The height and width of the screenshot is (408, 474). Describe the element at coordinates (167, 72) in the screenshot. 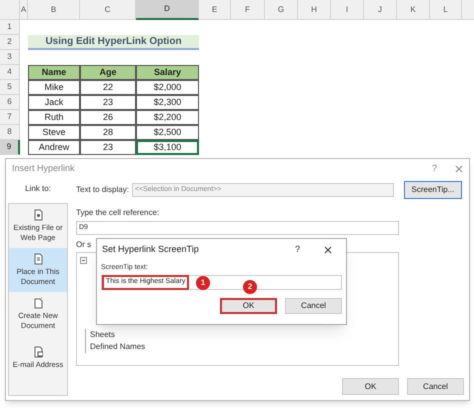

I see `table-header: Salary` at that location.